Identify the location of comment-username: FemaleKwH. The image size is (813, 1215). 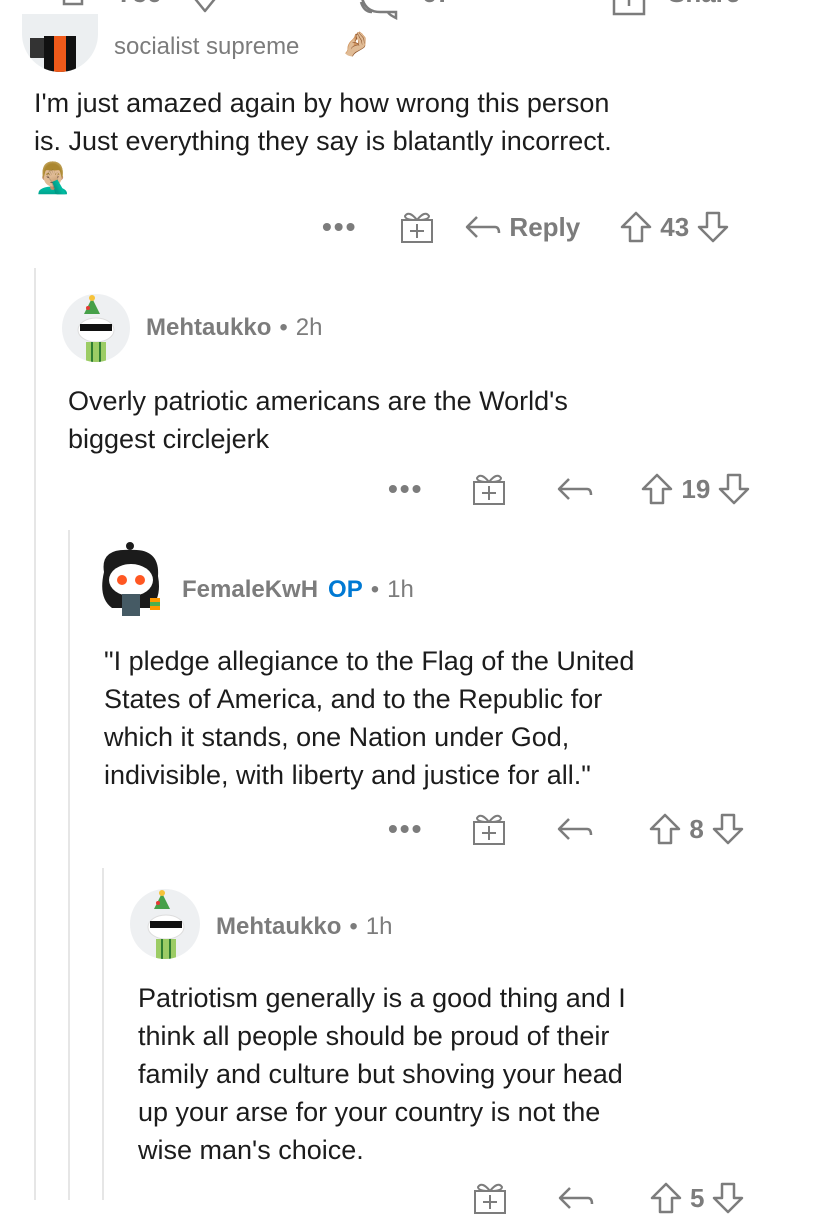
(250, 590).